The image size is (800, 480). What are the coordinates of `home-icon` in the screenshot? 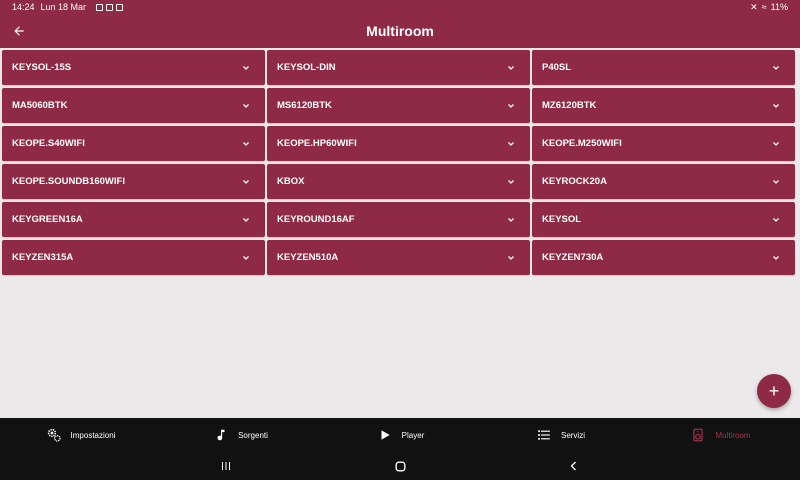 It's located at (400, 466).